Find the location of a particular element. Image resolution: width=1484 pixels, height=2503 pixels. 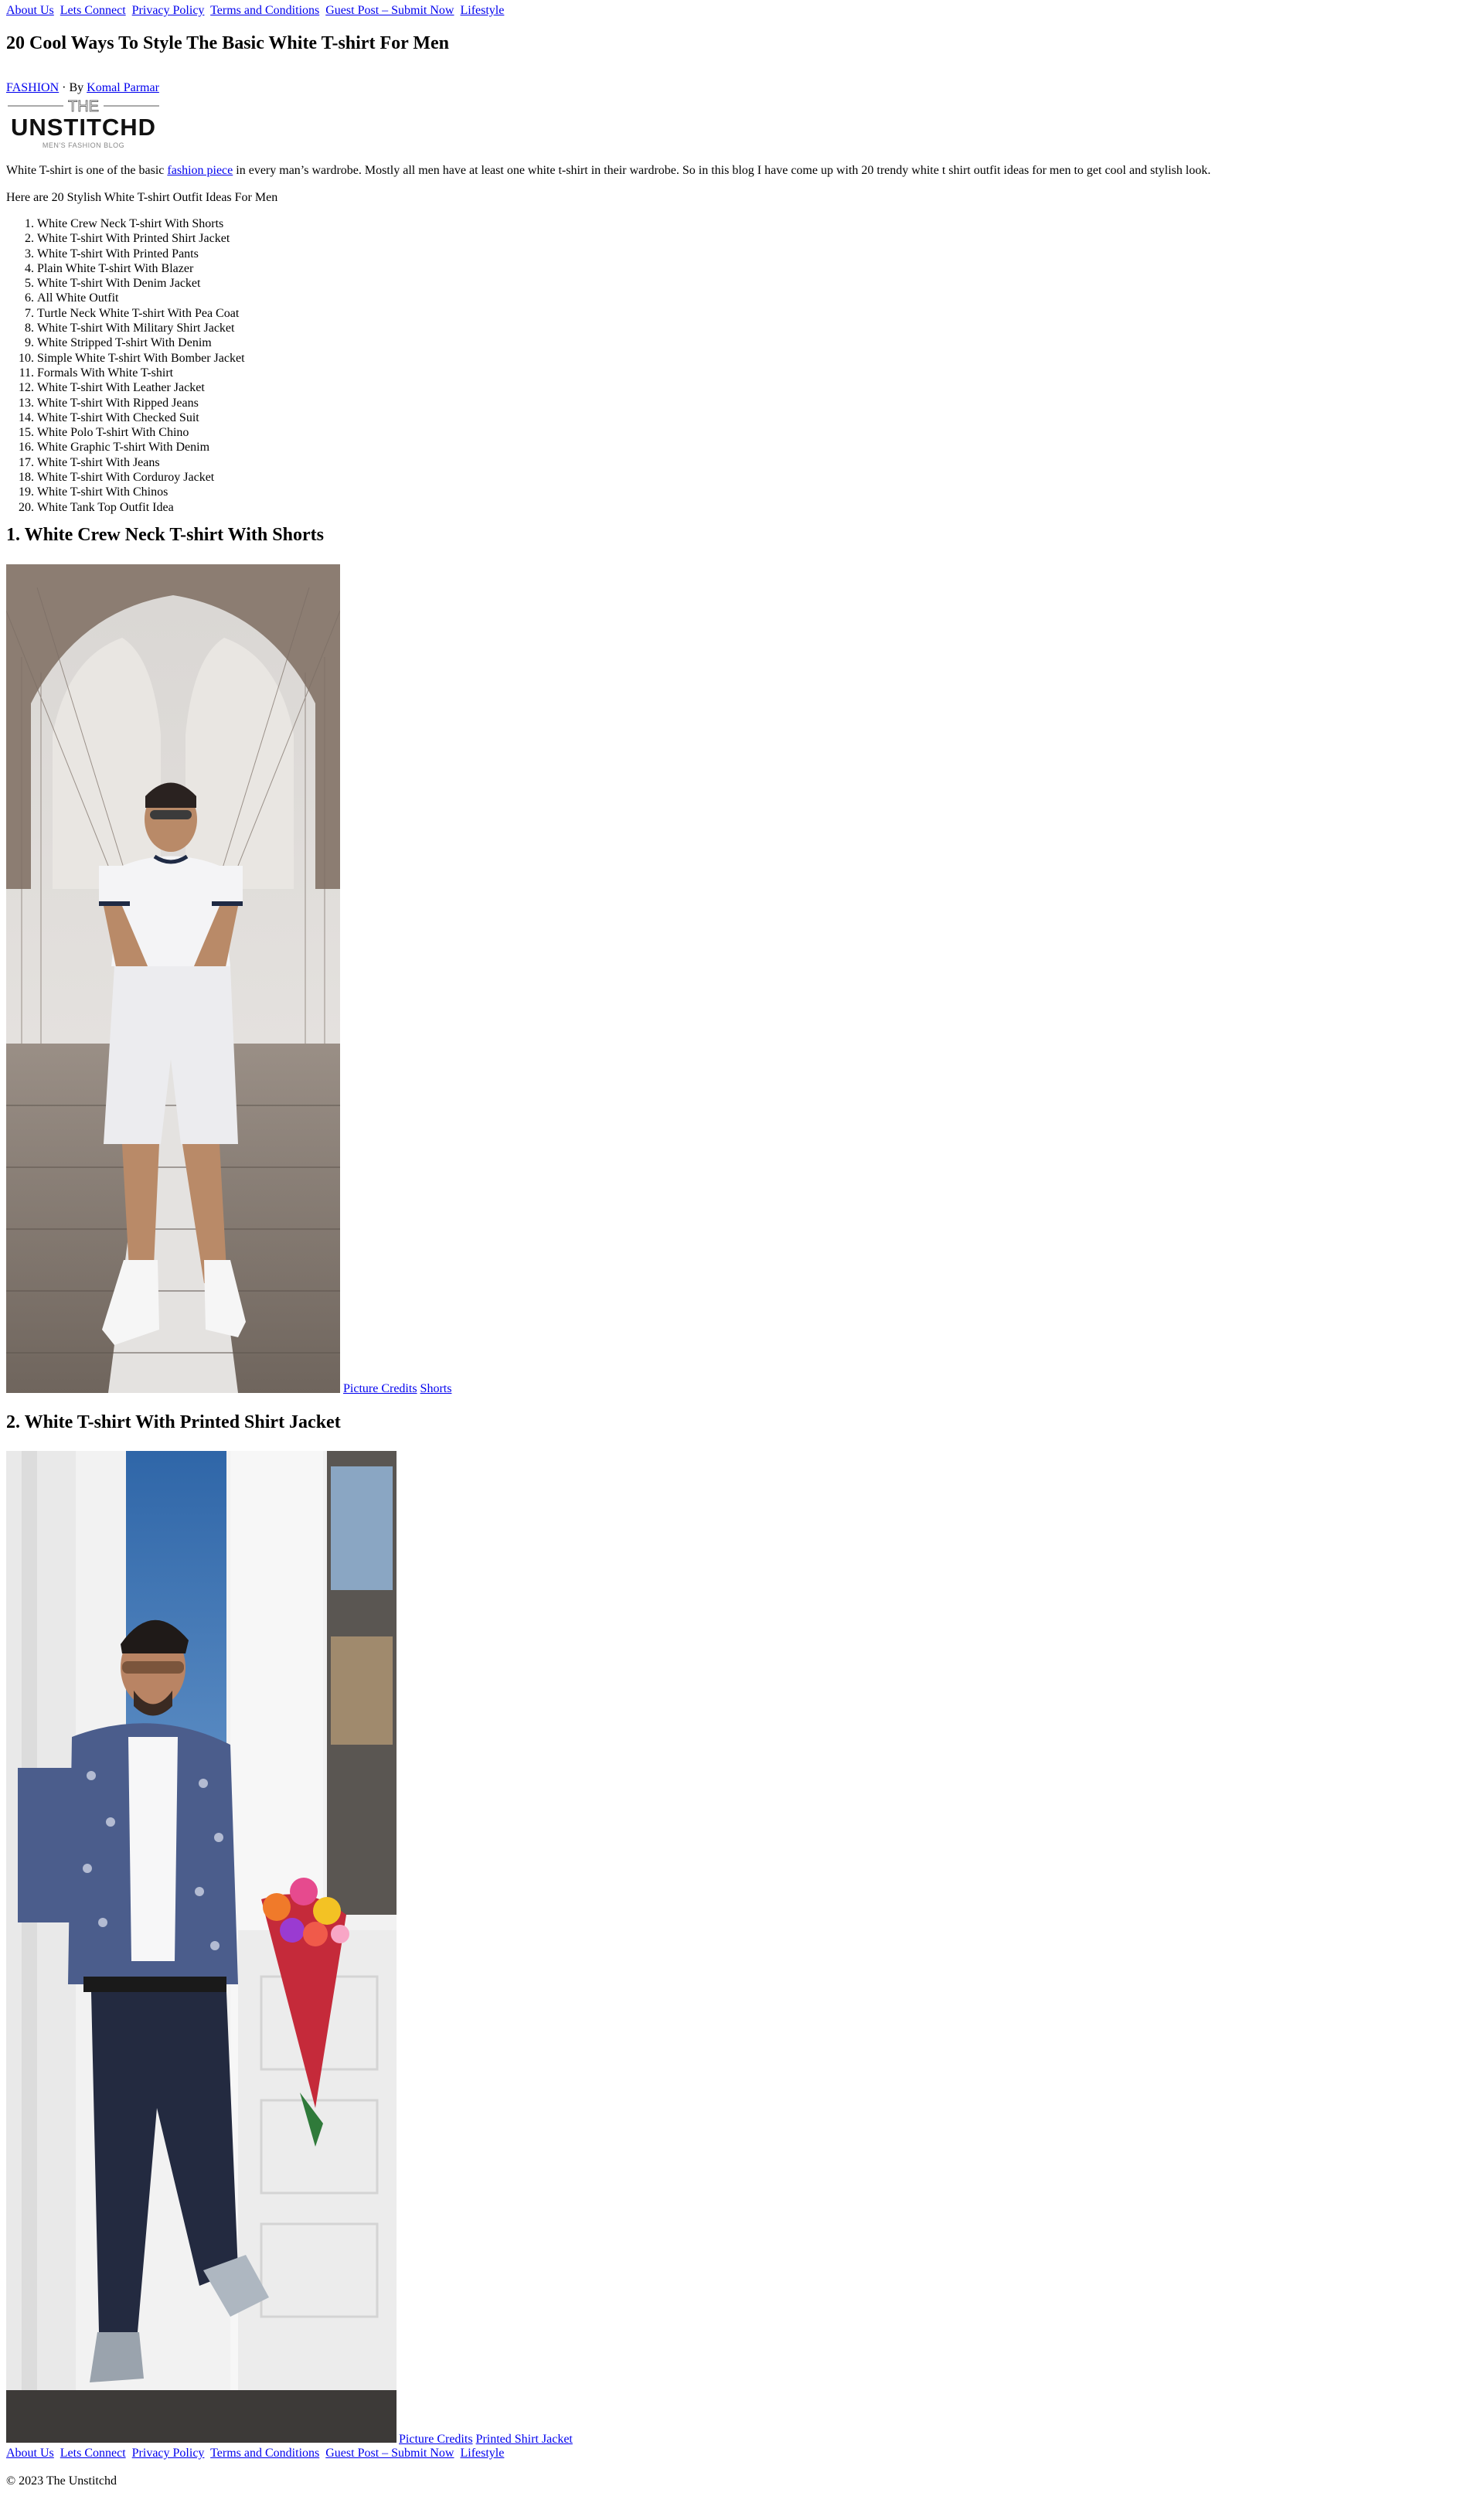

toc-item: White Polo T-shirt With Chino is located at coordinates (757, 432).